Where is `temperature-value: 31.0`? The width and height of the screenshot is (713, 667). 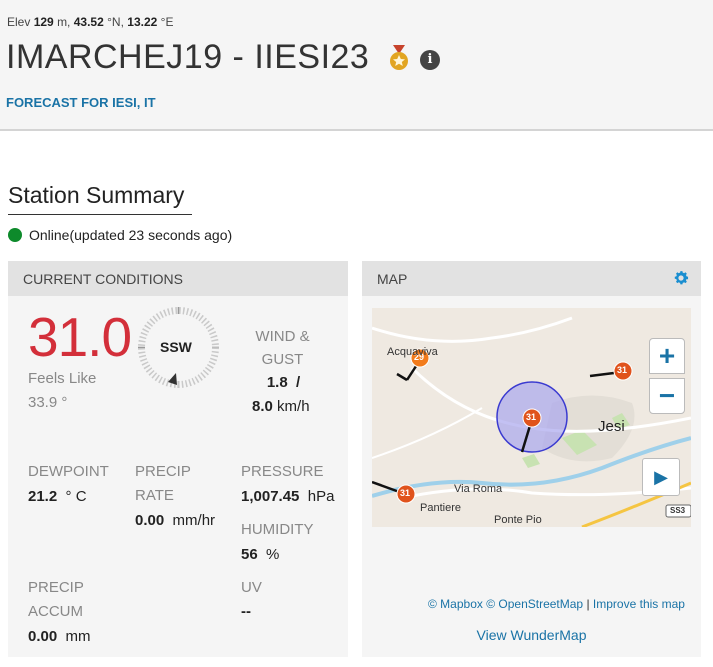
temperature-value: 31.0 is located at coordinates (80, 337).